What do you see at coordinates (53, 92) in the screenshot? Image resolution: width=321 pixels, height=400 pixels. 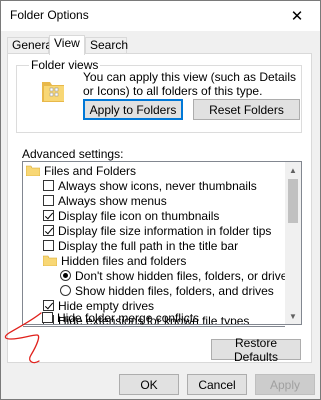 I see `folder-views-icon` at bounding box center [53, 92].